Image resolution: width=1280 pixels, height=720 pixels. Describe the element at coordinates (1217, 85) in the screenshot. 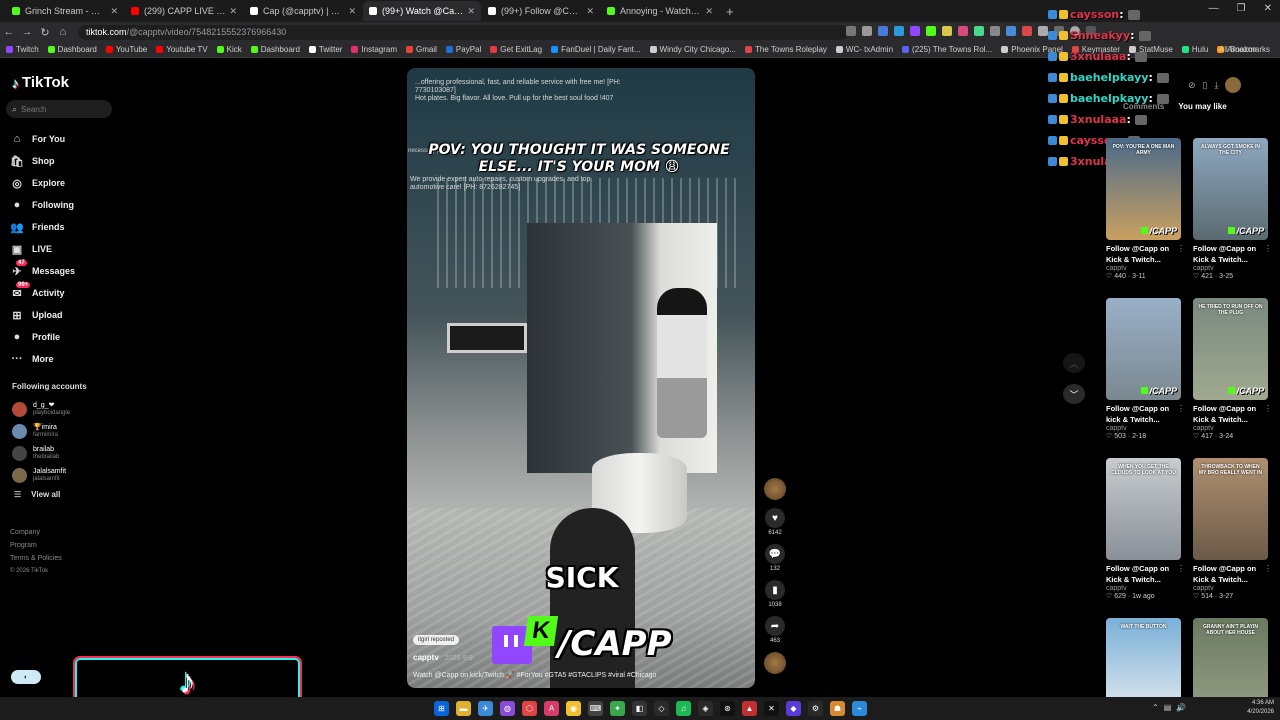

I see `download-icon: ⤓` at that location.